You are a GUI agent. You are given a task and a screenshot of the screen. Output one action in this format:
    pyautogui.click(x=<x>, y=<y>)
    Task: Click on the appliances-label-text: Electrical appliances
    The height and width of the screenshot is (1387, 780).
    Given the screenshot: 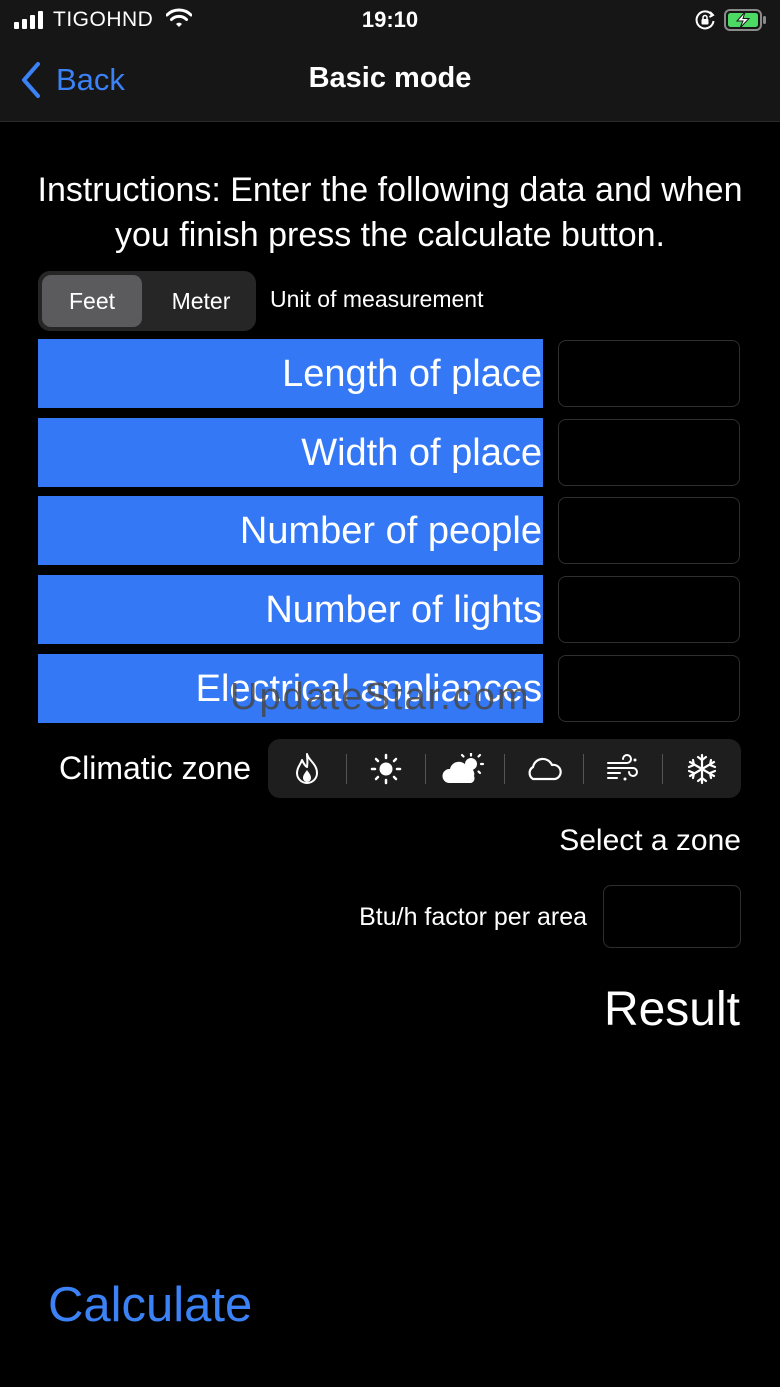 What is the action you would take?
    pyautogui.click(x=368, y=689)
    